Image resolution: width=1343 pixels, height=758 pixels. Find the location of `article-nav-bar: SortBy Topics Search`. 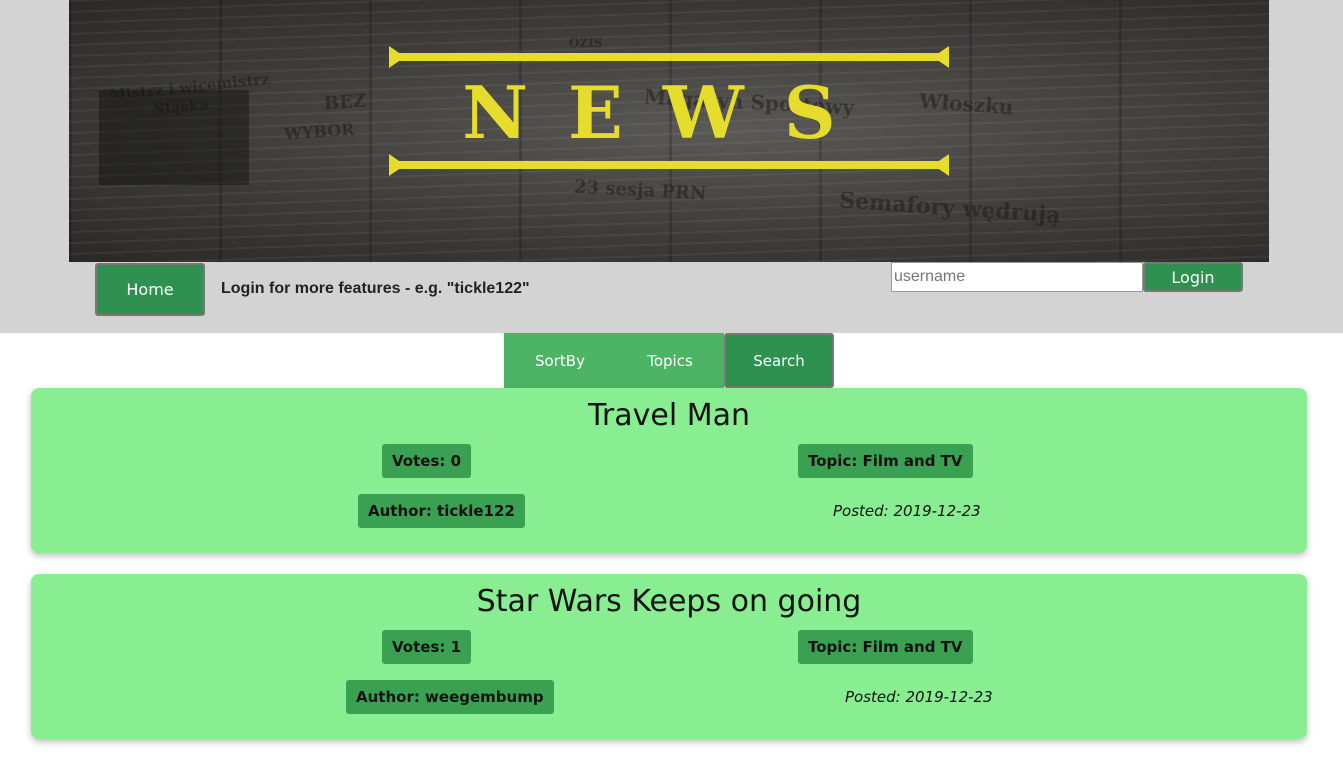

article-nav-bar: SortBy Topics Search is located at coordinates (669, 360).